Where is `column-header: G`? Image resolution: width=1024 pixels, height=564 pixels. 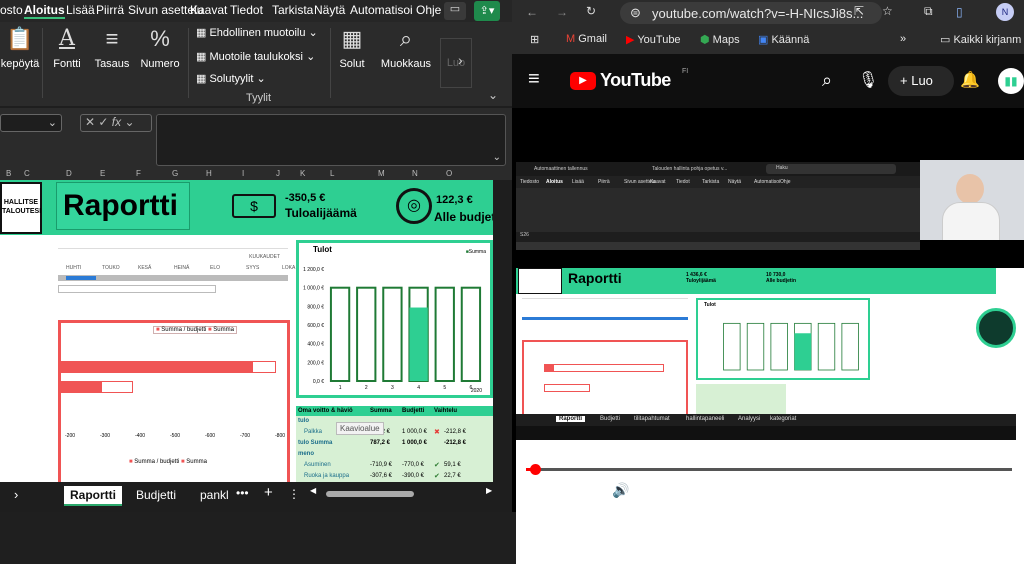
column-header: G is located at coordinates (175, 173).